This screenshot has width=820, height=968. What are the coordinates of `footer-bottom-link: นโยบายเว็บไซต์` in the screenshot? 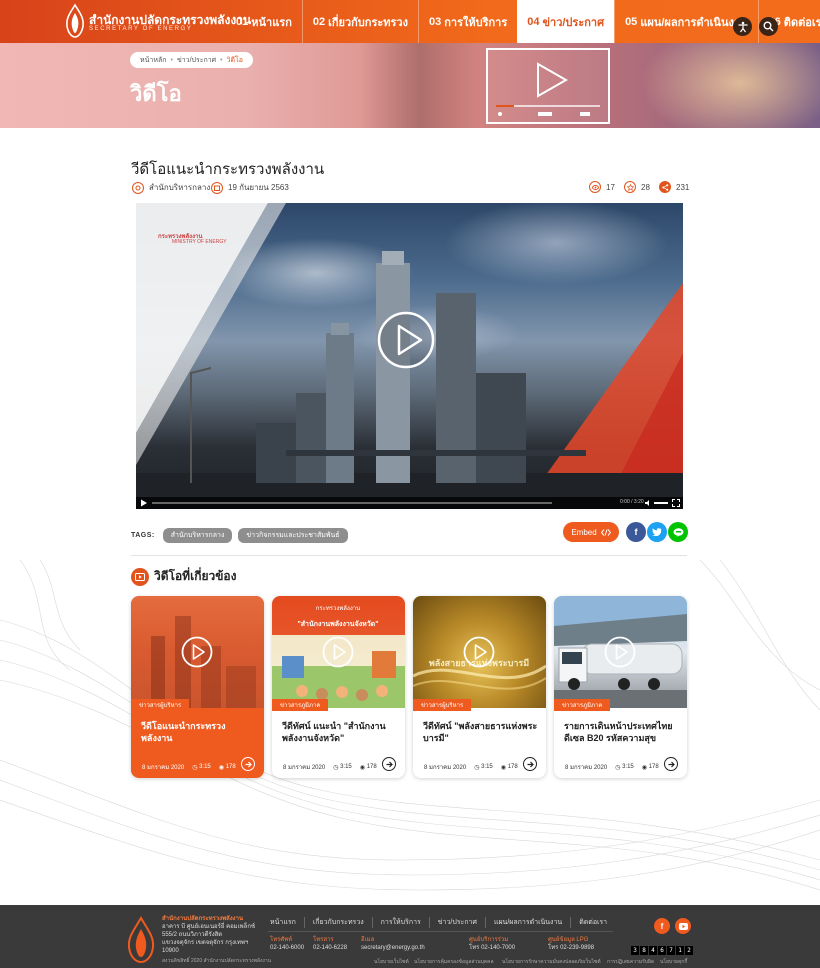 It's located at (391, 962).